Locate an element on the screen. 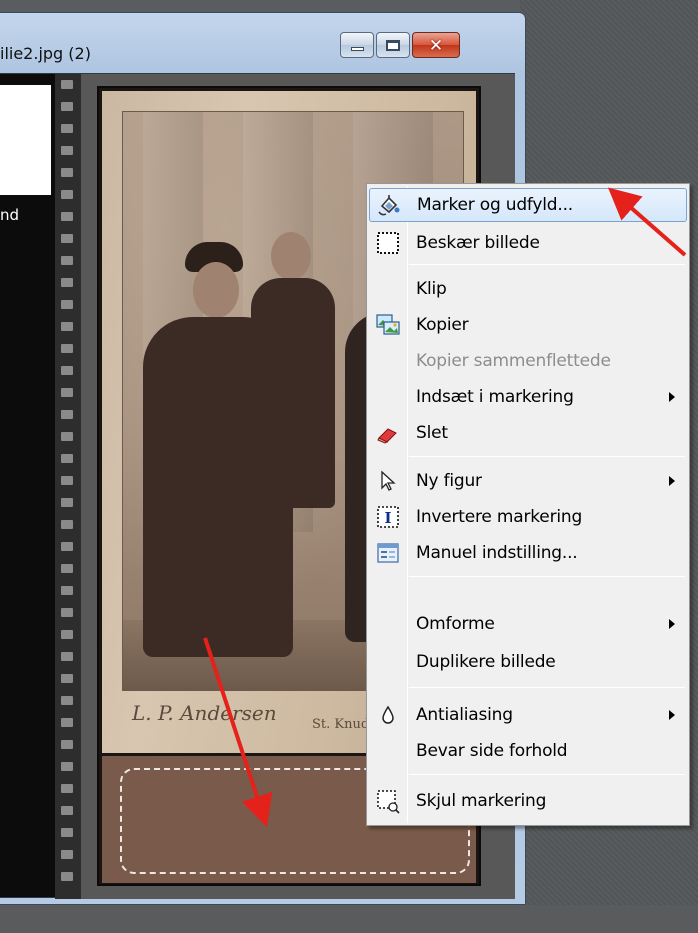  menu-item-klip: Klip is located at coordinates (528, 289).